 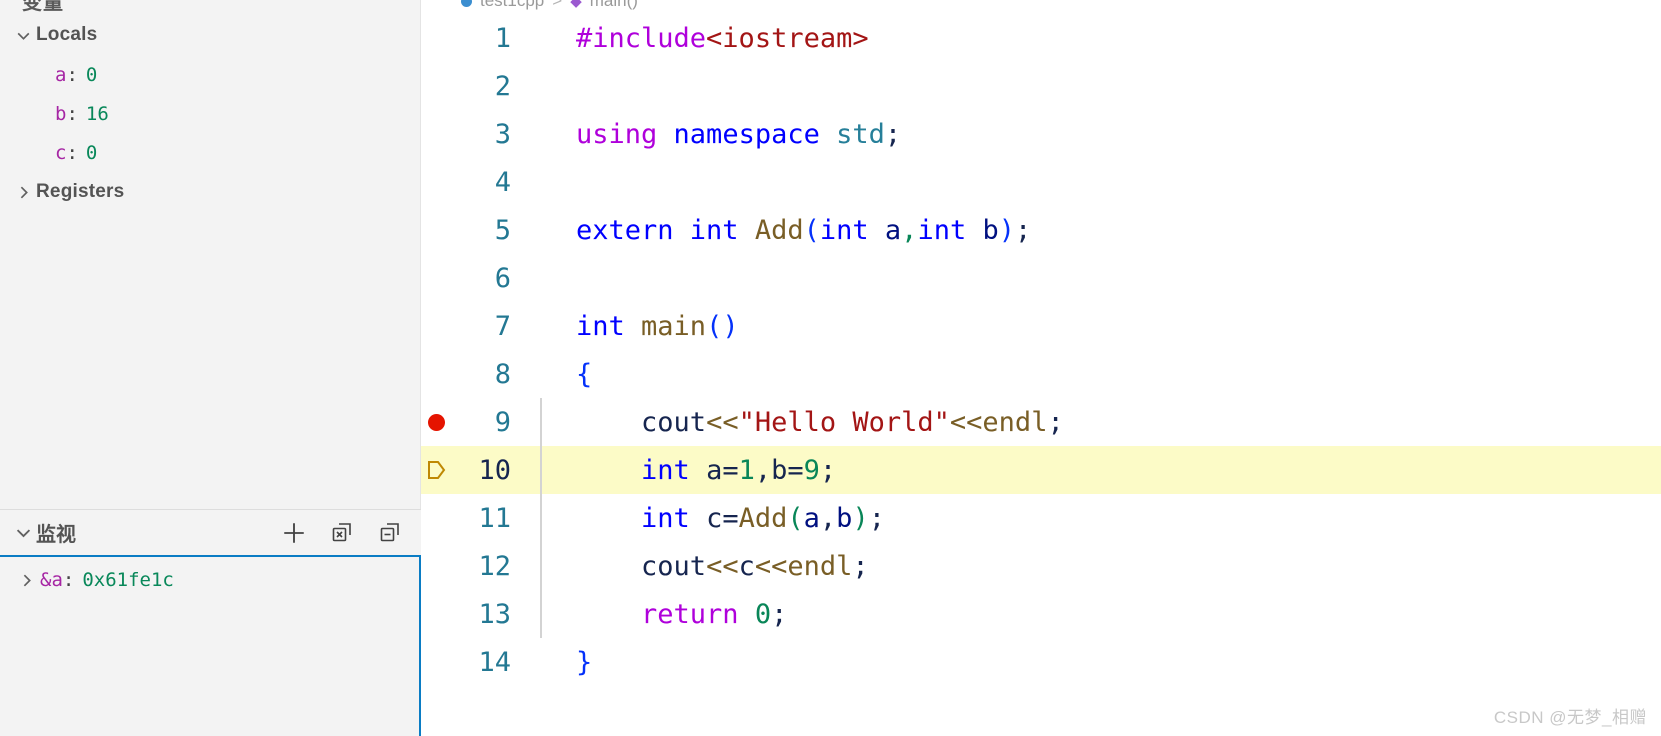 I want to click on line-number: 12, so click(x=494, y=566).